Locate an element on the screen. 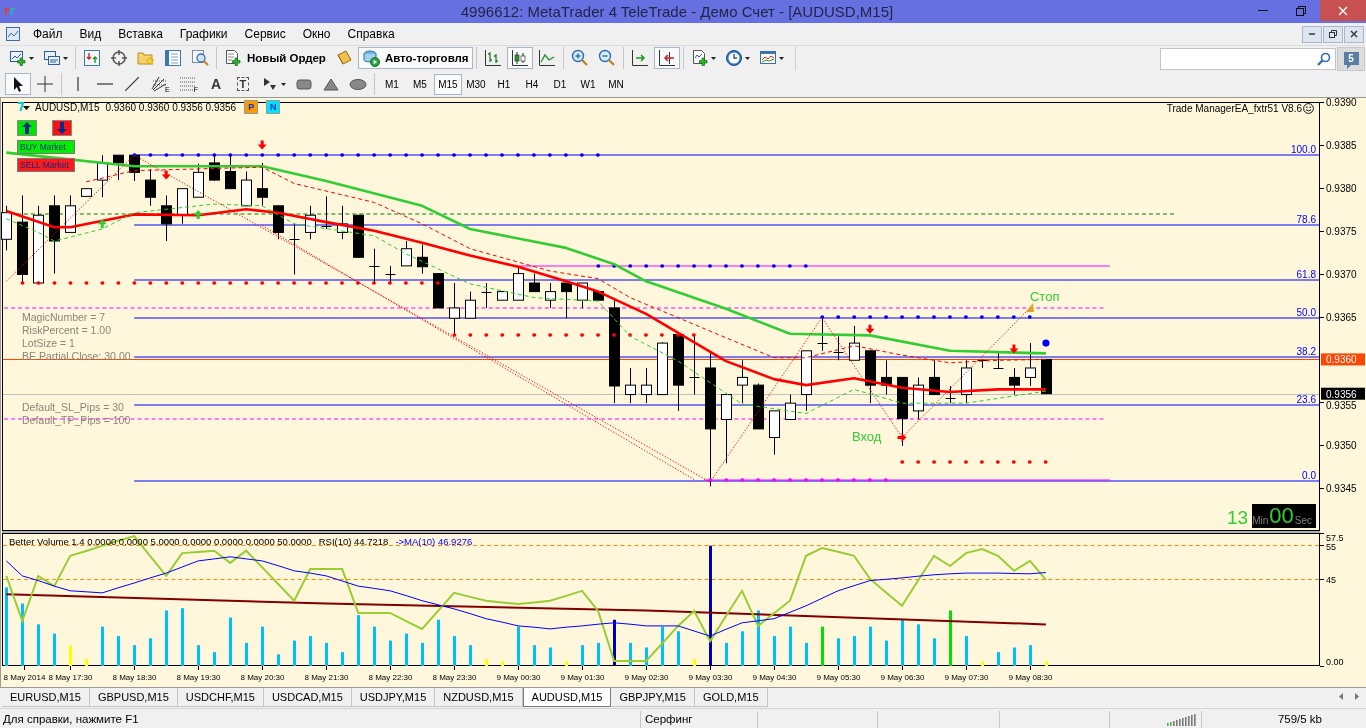  price-tag: 0.9356 is located at coordinates (1343, 393).